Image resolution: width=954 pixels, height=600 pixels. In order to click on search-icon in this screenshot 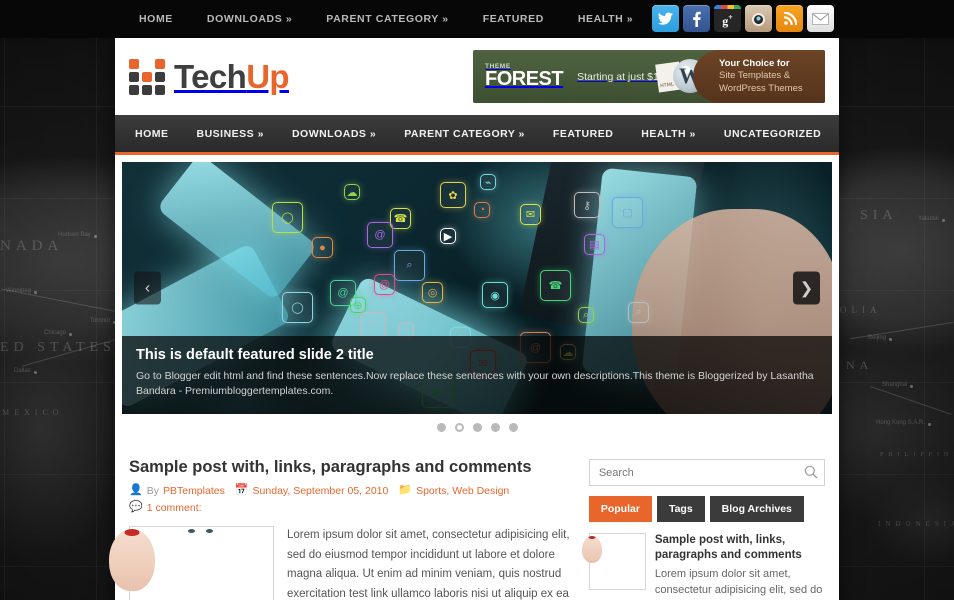, I will do `click(811, 472)`.